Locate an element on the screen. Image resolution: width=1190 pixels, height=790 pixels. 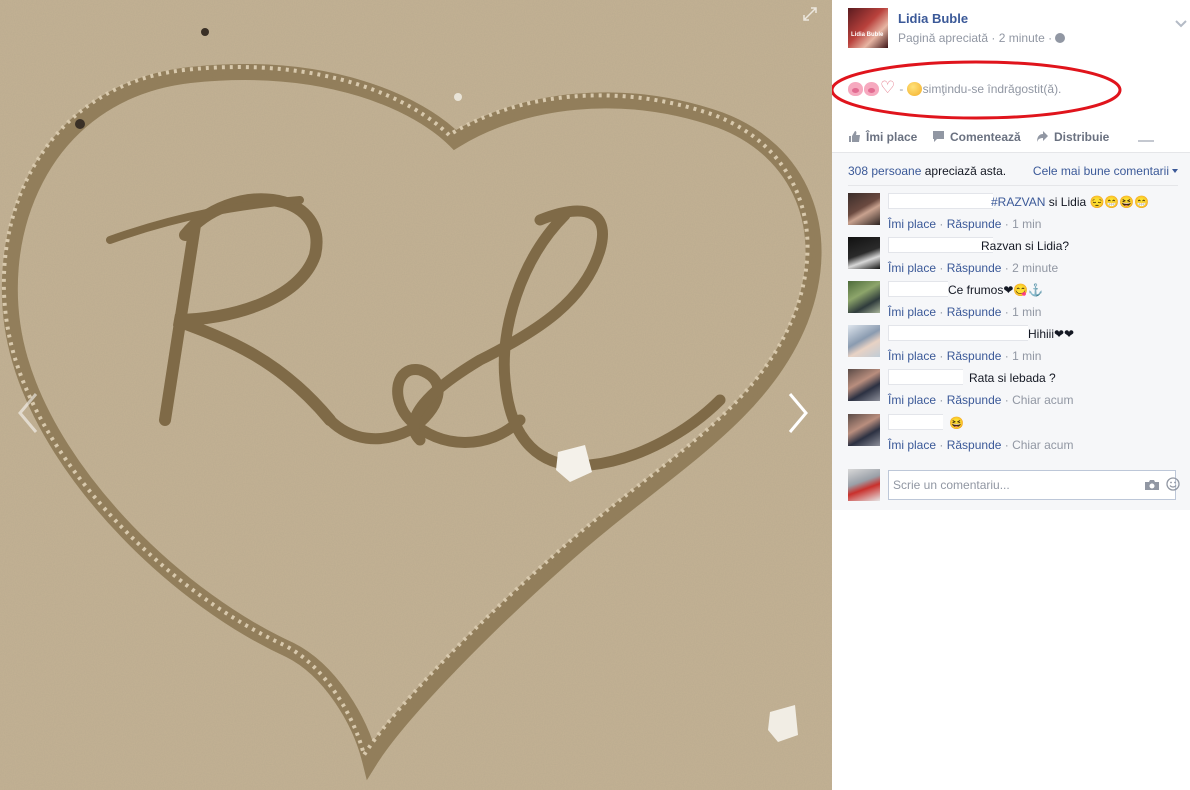
like-button: Îmi place is located at coordinates (882, 137).